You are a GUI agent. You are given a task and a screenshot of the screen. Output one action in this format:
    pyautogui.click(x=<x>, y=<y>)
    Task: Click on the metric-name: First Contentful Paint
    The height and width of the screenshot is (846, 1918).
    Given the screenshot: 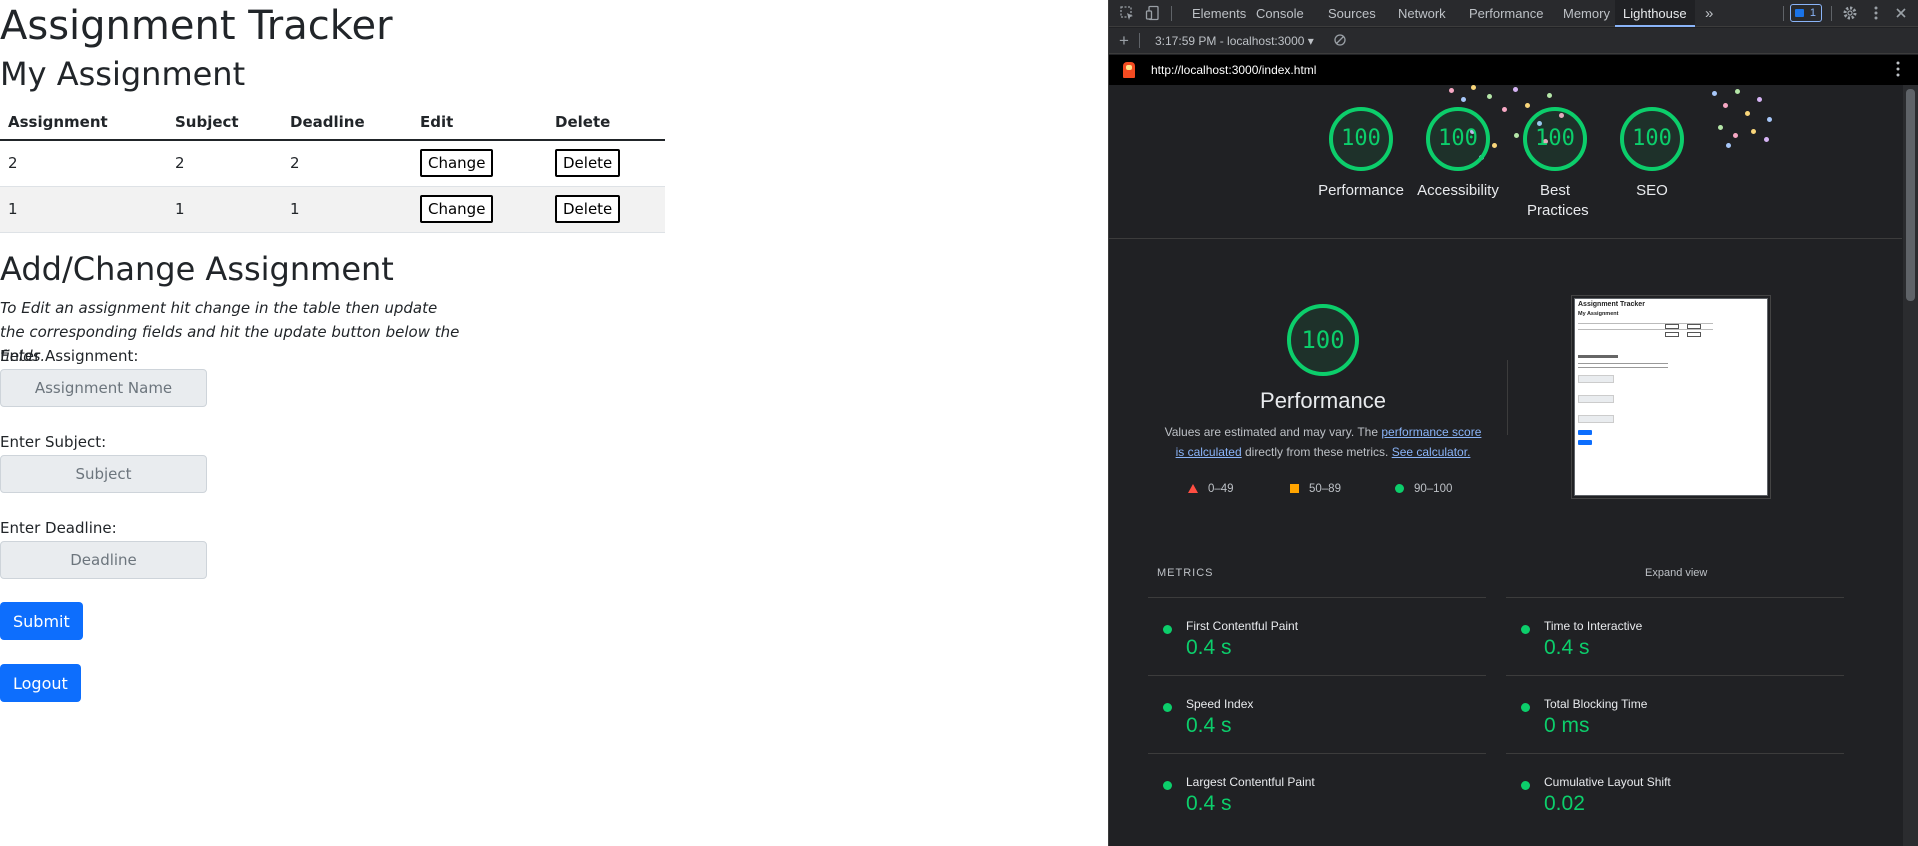 What is the action you would take?
    pyautogui.click(x=1242, y=626)
    